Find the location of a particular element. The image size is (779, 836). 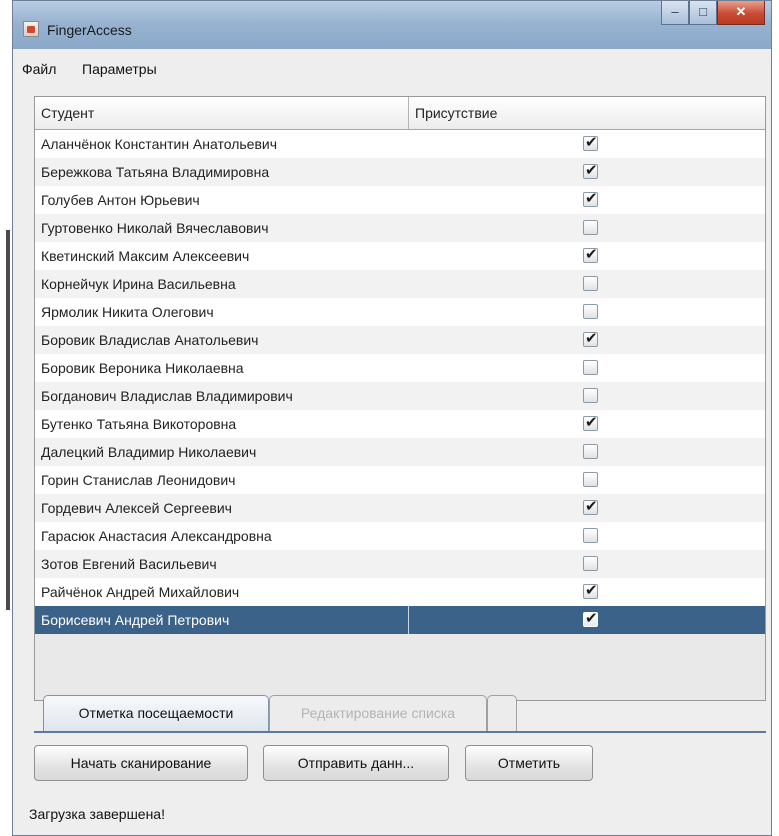

student-name-cell: Зотов Евгений Васильевич is located at coordinates (222, 564).